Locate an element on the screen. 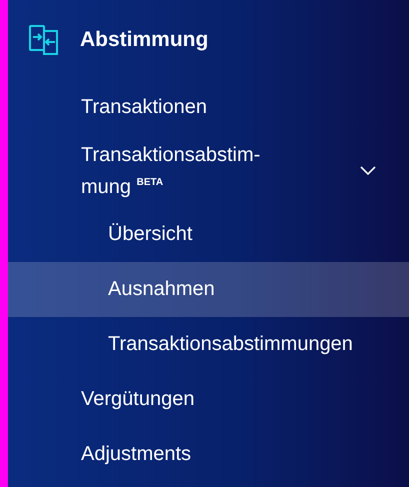 This screenshot has height=487, width=409. nav-item: Transaktionen is located at coordinates (208, 107).